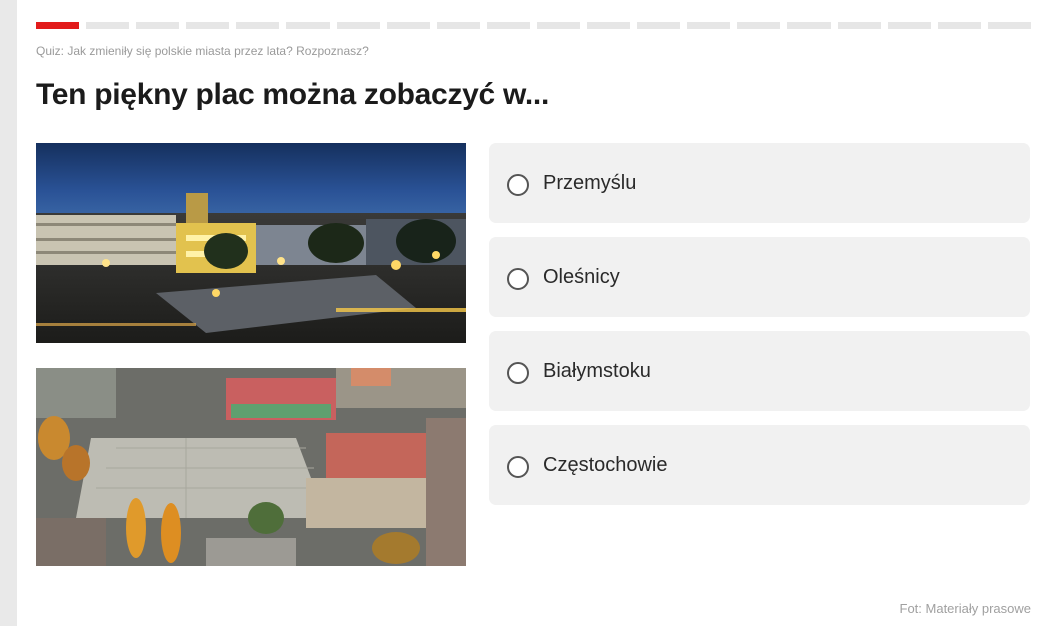  Describe the element at coordinates (581, 276) in the screenshot. I see `answer-label: Oleśnicy` at that location.